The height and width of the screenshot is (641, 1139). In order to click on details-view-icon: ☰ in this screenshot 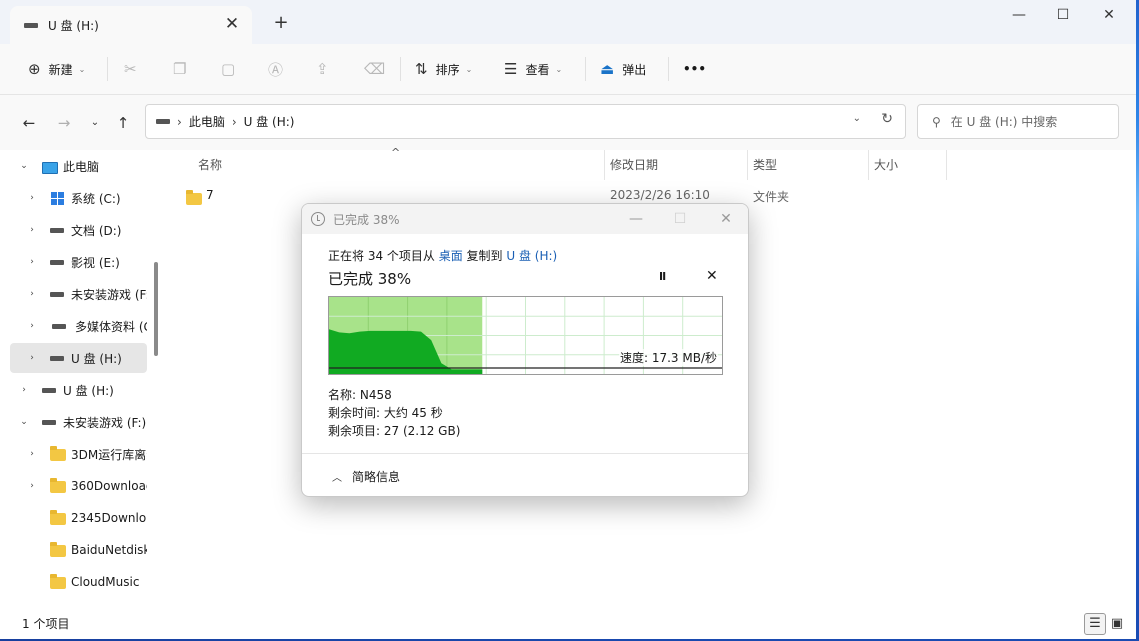, I will do `click(1095, 624)`.